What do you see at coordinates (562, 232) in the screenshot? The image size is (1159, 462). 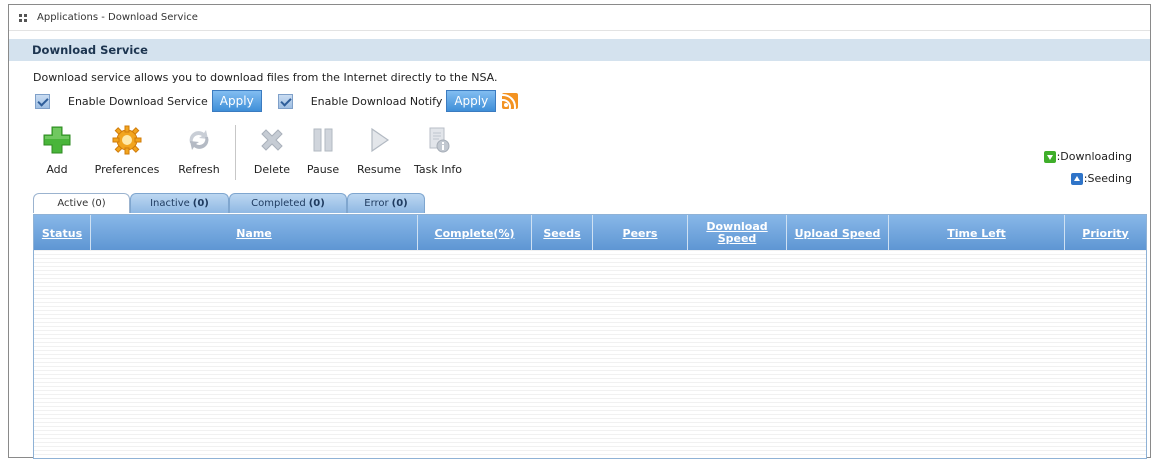 I see `column-seeds: Seeds` at bounding box center [562, 232].